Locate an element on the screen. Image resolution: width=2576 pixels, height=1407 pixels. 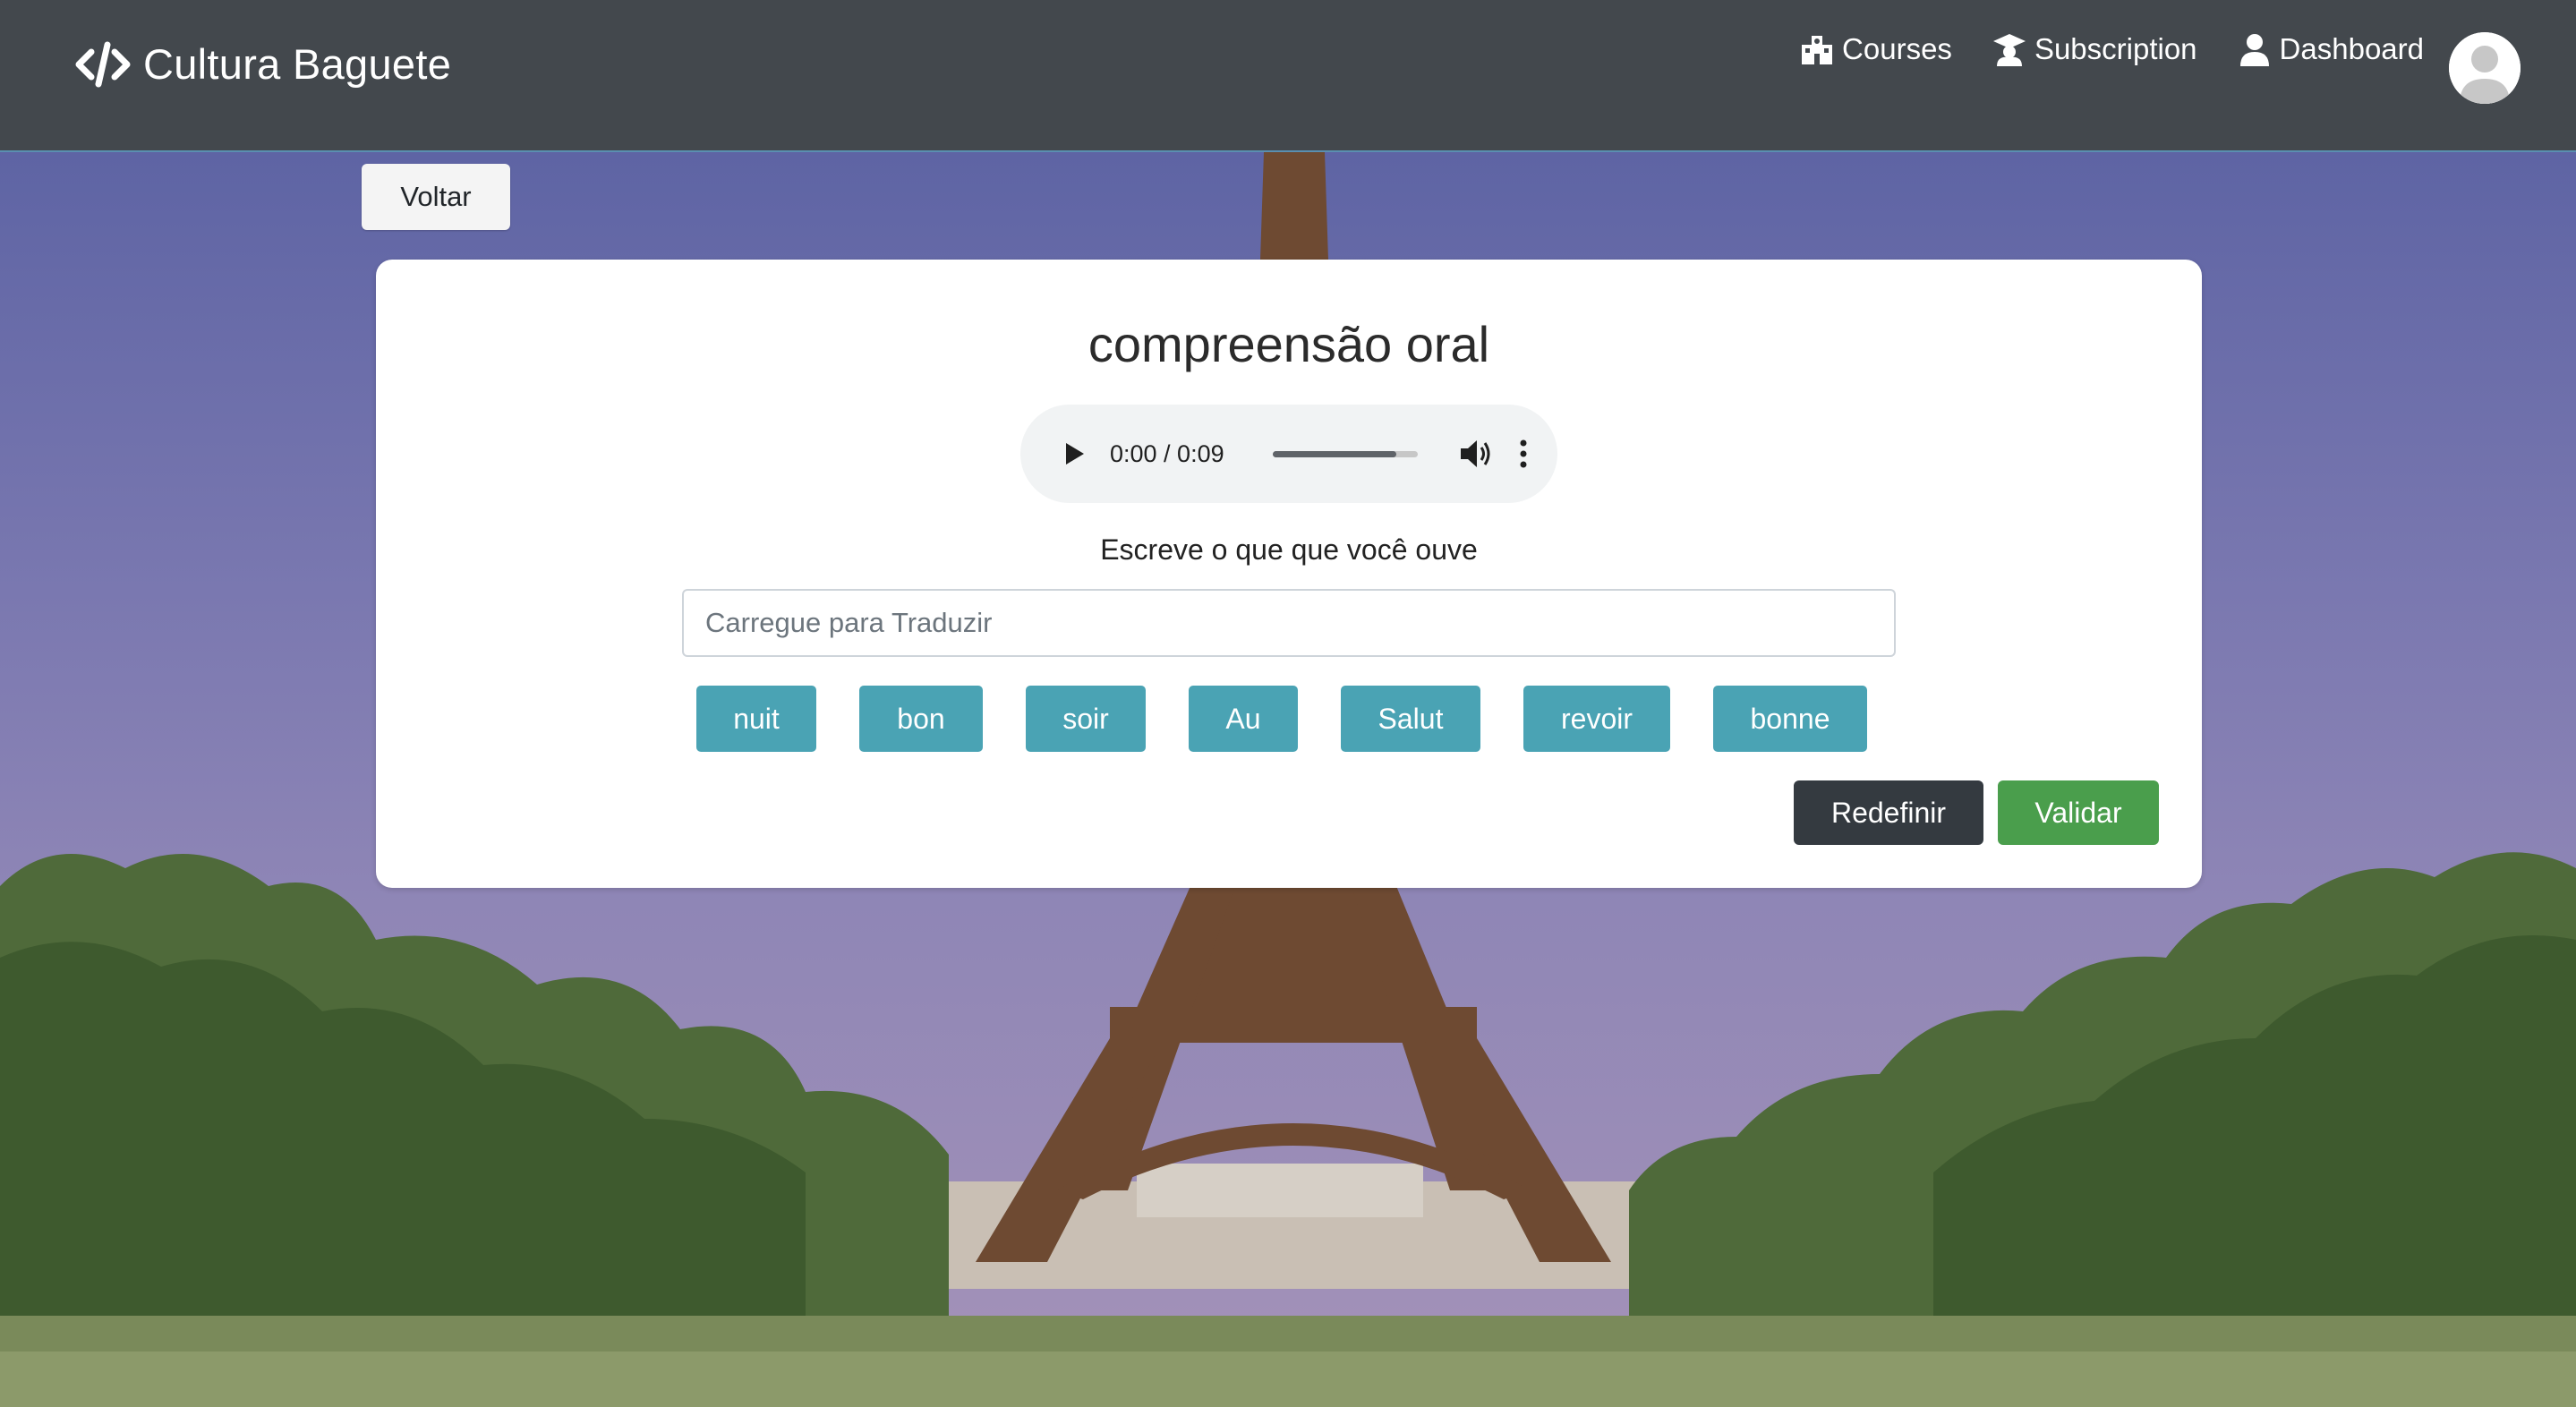
play-icon is located at coordinates (1073, 454).